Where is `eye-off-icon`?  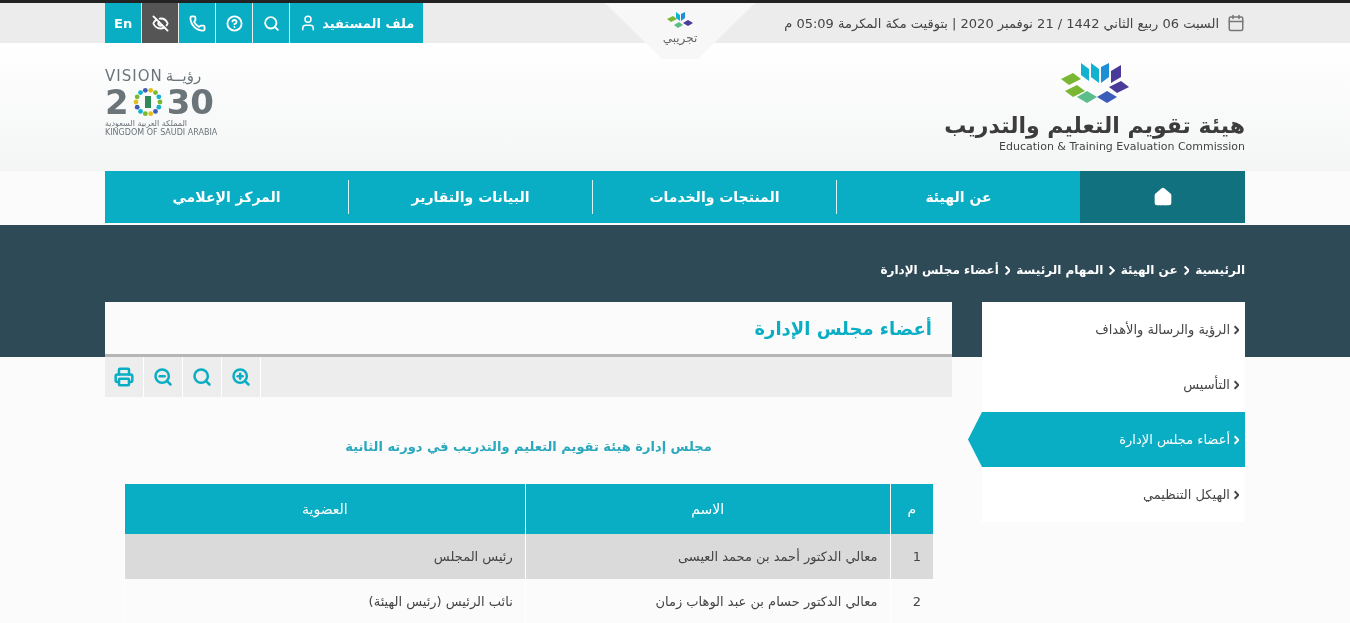 eye-off-icon is located at coordinates (160, 23).